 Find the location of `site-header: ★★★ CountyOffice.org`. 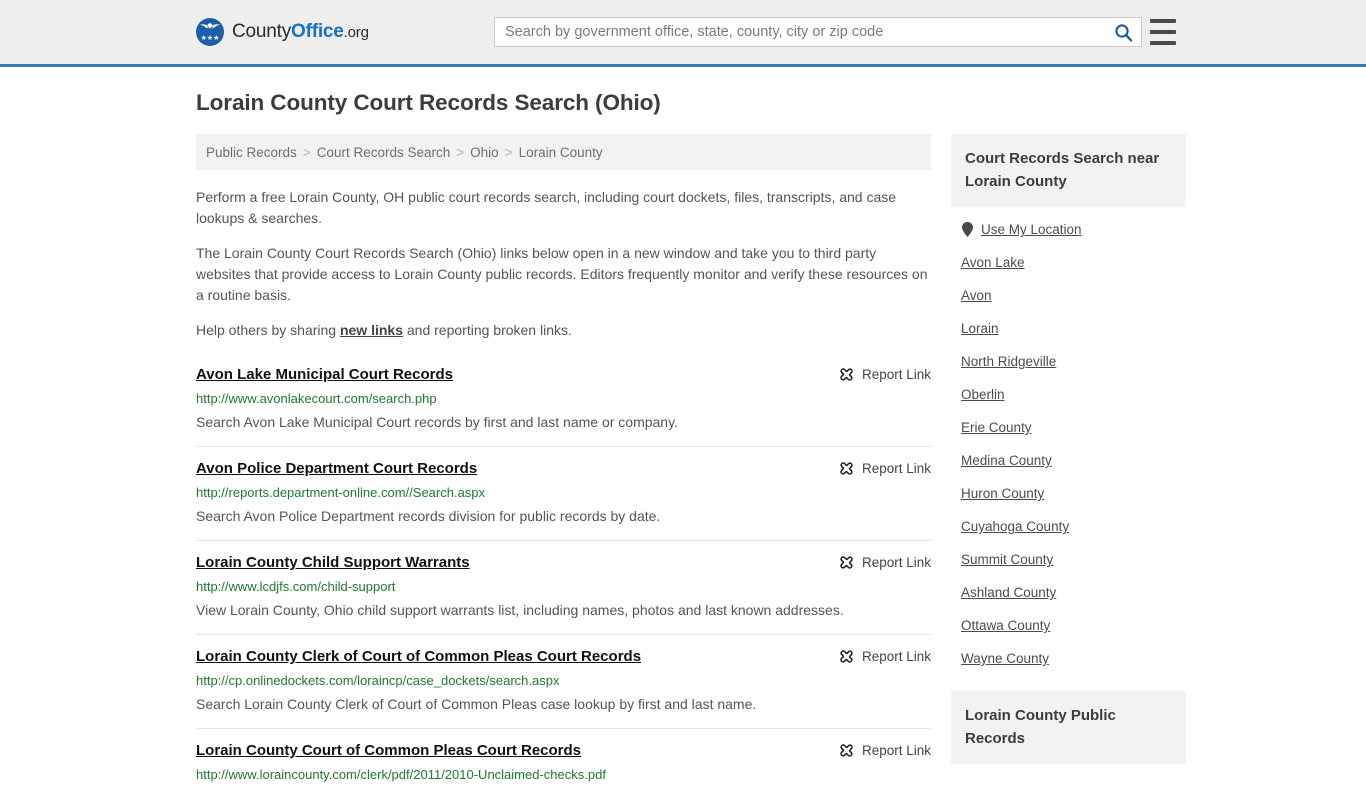

site-header: ★★★ CountyOffice.org is located at coordinates (683, 33).